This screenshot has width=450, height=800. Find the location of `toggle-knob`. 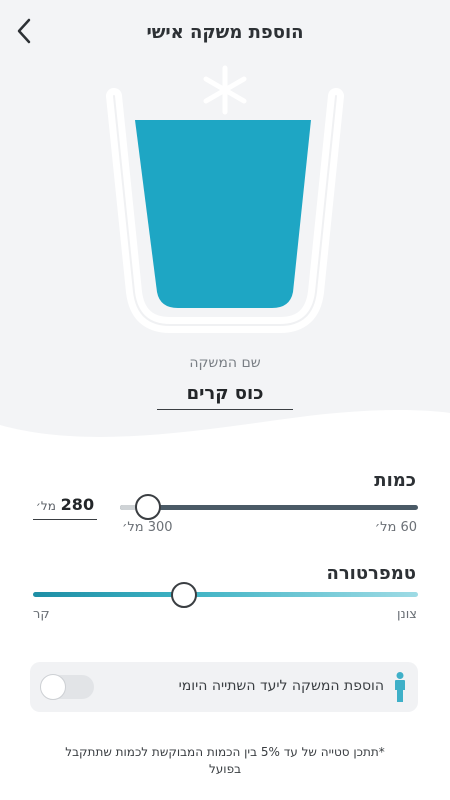

toggle-knob is located at coordinates (53, 687).